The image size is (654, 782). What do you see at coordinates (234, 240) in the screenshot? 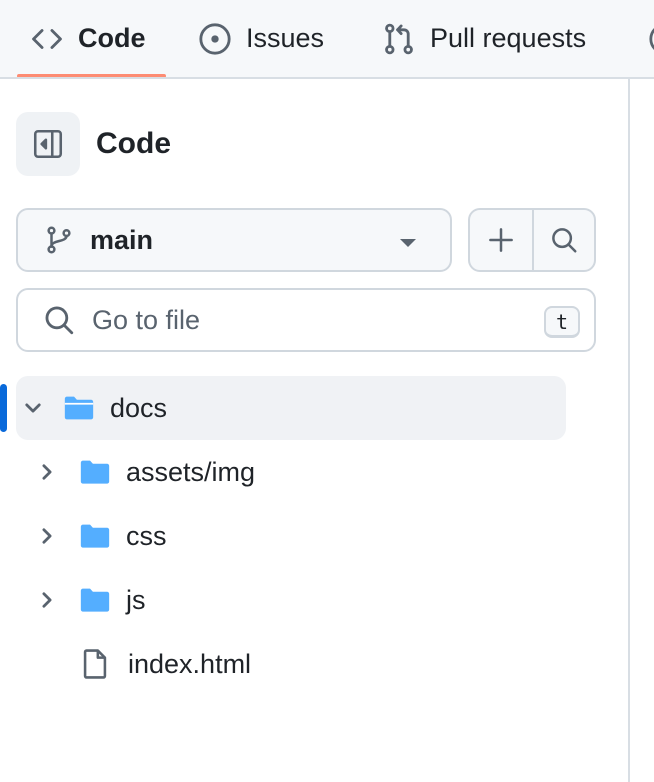
I see `branch-select-button: main` at bounding box center [234, 240].